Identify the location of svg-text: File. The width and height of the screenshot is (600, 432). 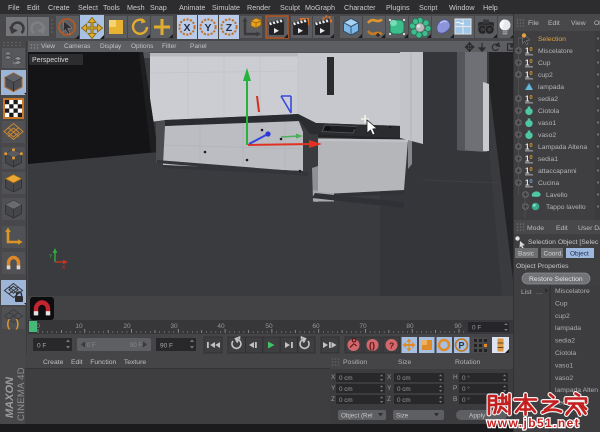
(533, 23).